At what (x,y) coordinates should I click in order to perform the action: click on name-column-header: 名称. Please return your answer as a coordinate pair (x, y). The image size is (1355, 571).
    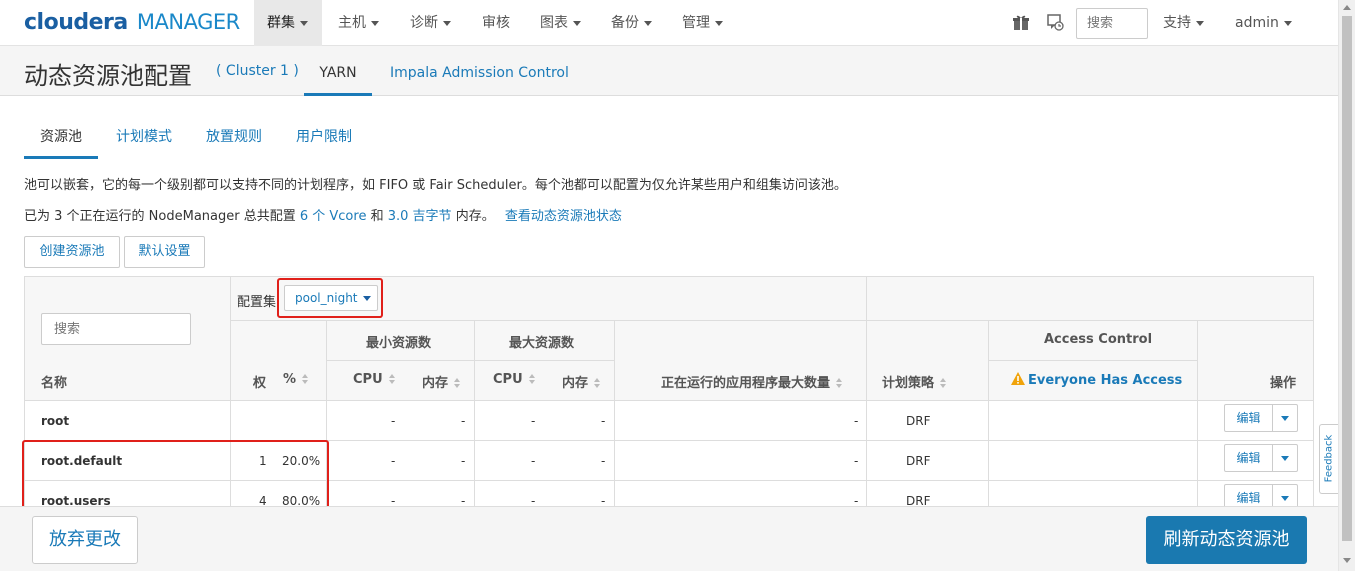
    Looking at the image, I should click on (54, 381).